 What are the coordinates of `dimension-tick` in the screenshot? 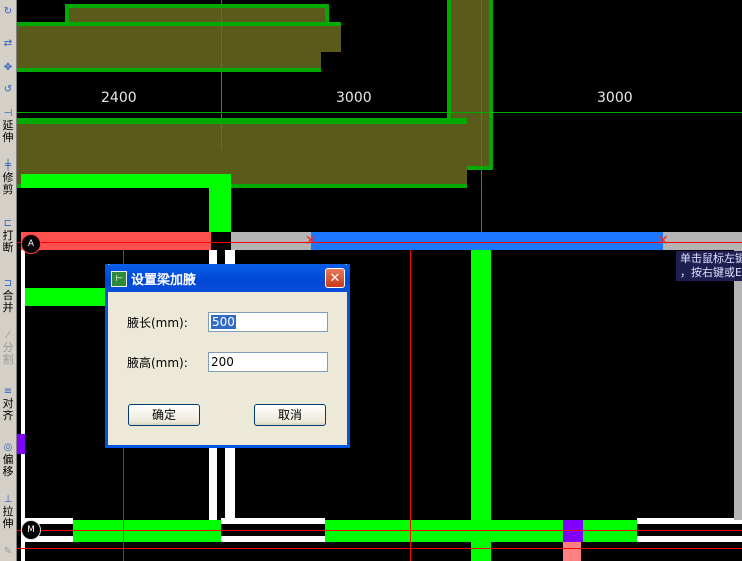 It's located at (221, 75).